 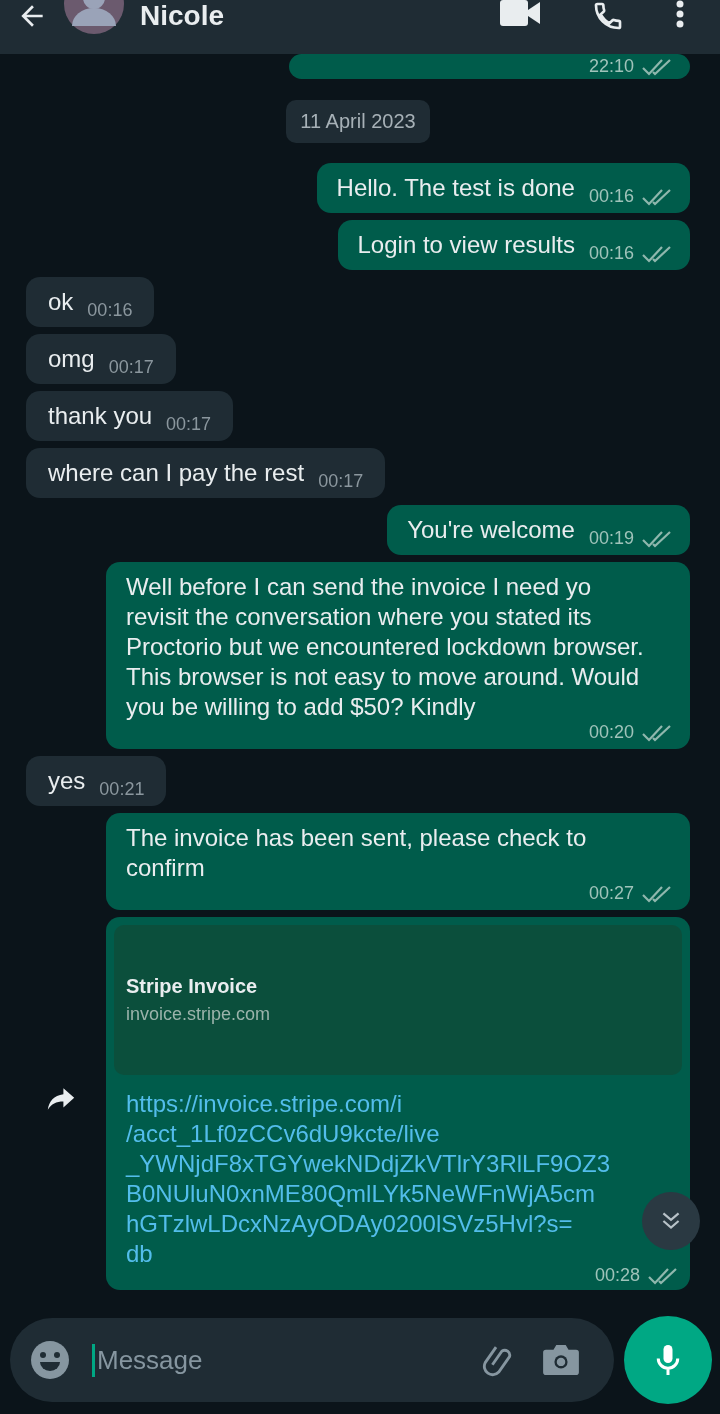 I want to click on message-text: where can I pay the rest, so click(x=176, y=473).